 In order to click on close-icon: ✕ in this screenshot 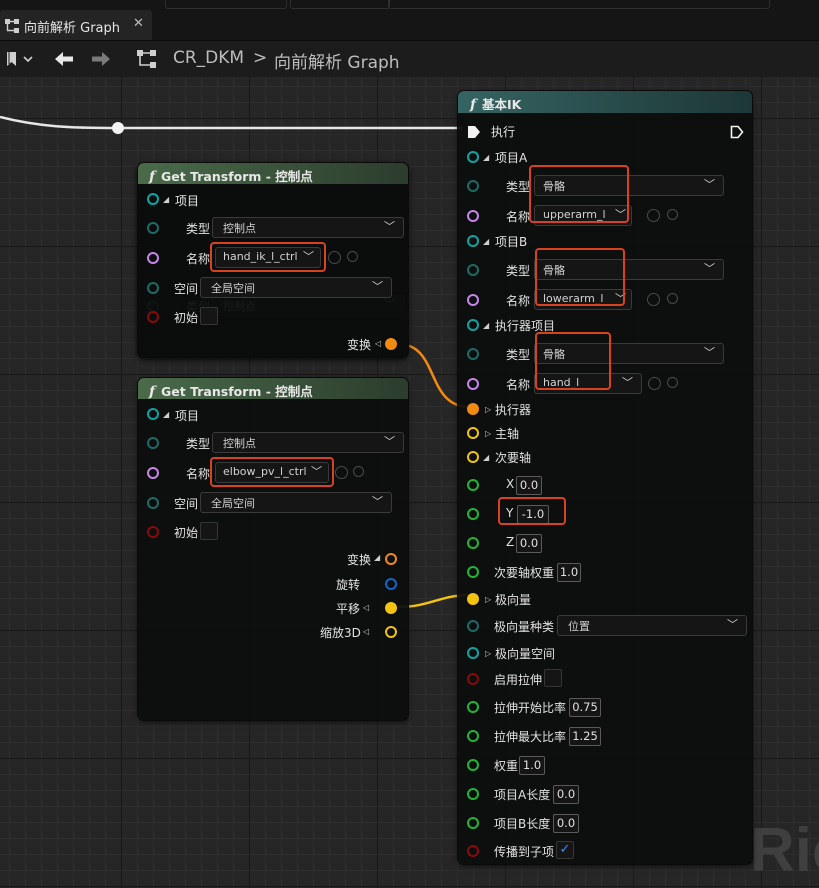, I will do `click(138, 23)`.